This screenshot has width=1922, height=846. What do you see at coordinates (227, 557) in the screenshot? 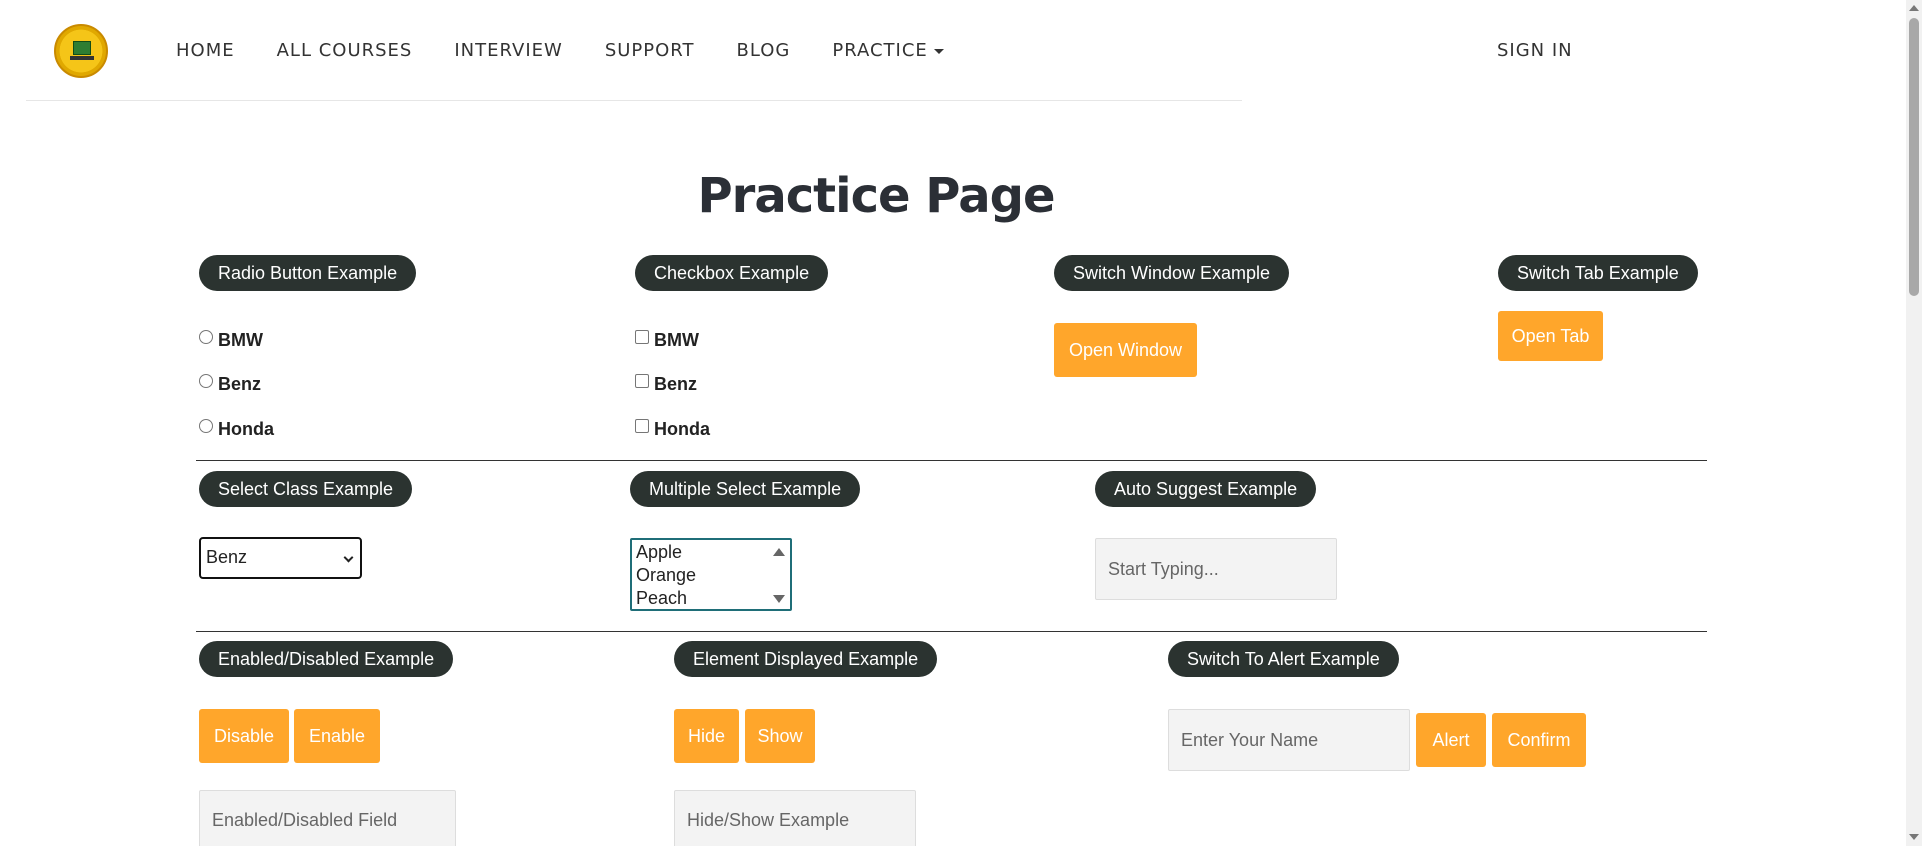
I see `select-class-value: Benz` at bounding box center [227, 557].